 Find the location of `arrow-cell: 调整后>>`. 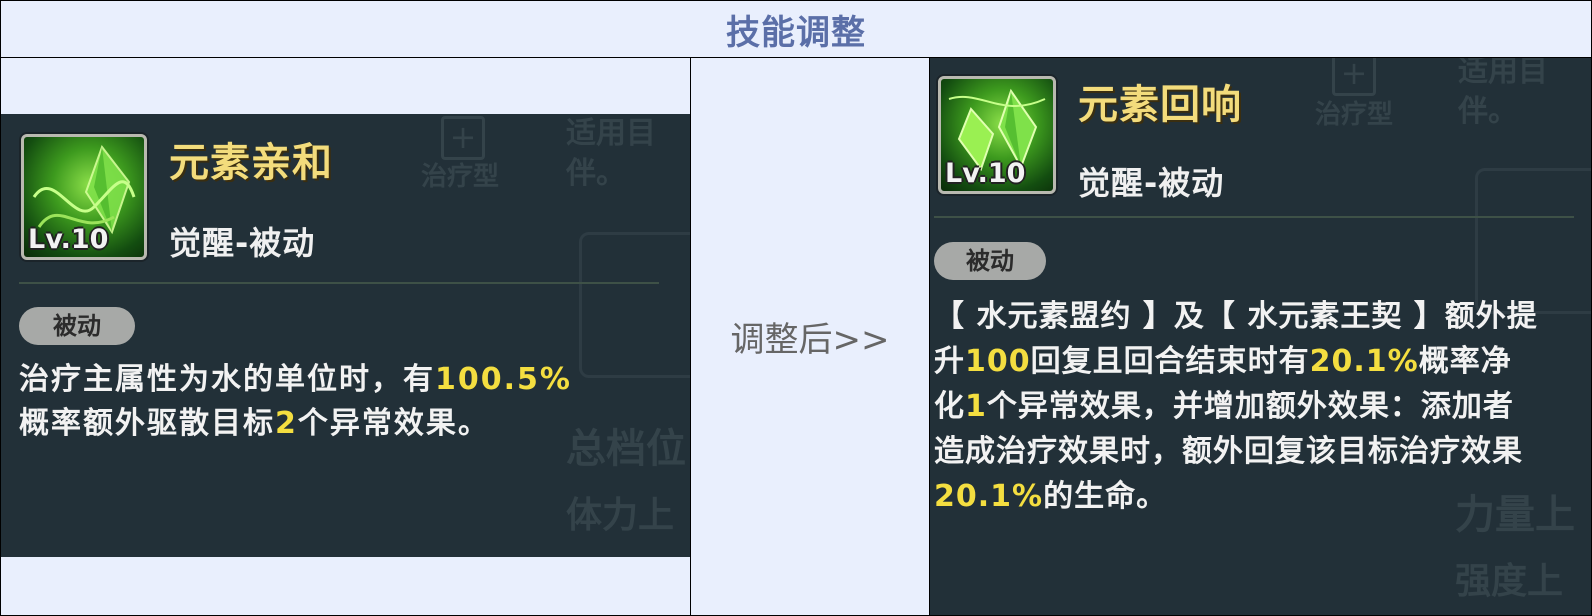

arrow-cell: 调整后>> is located at coordinates (810, 336).